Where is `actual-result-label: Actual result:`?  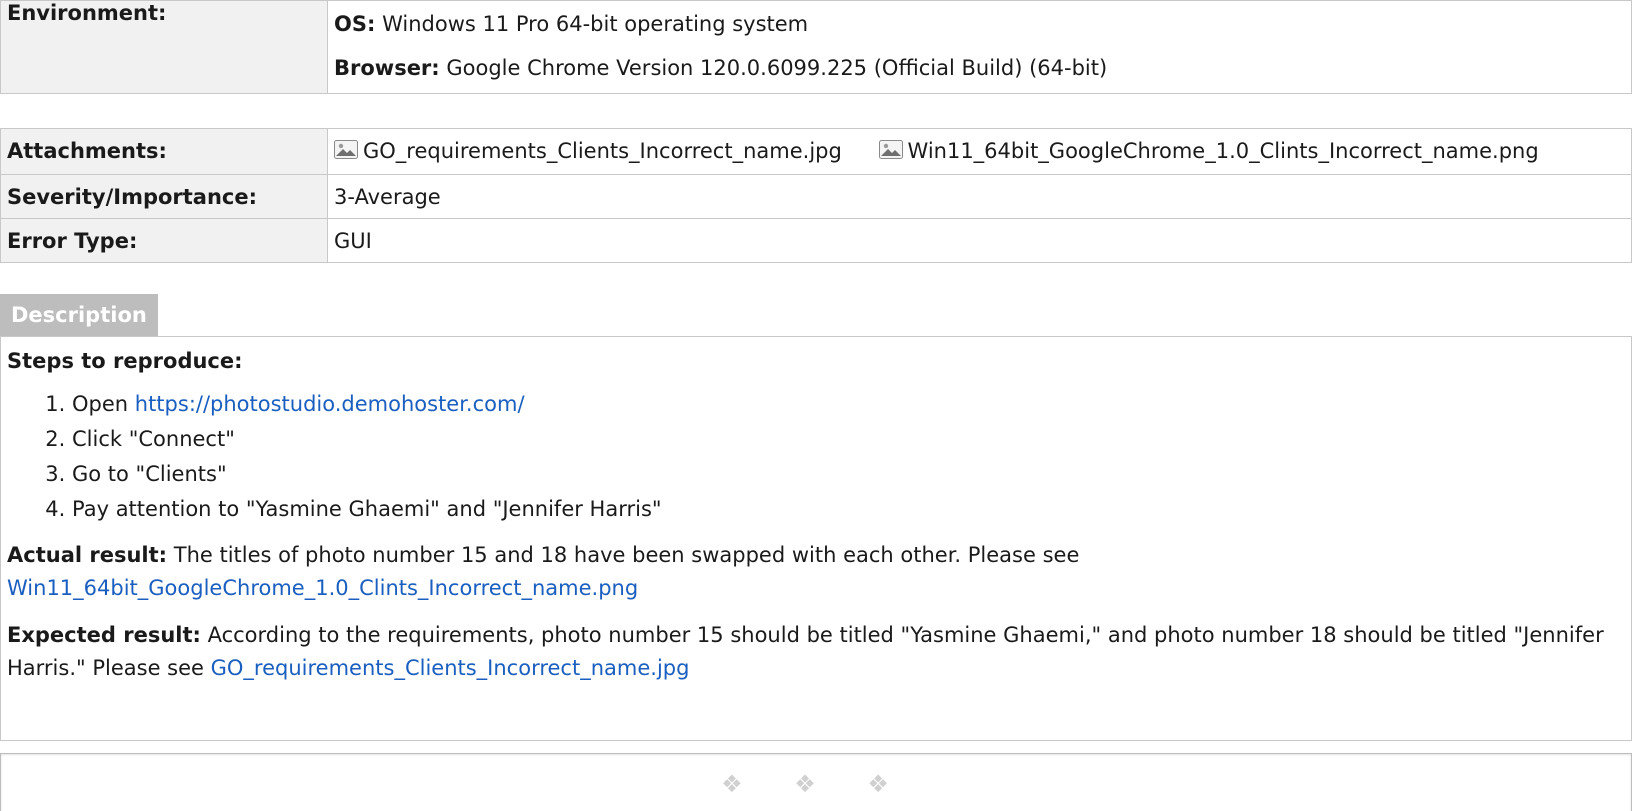 actual-result-label: Actual result: is located at coordinates (87, 555).